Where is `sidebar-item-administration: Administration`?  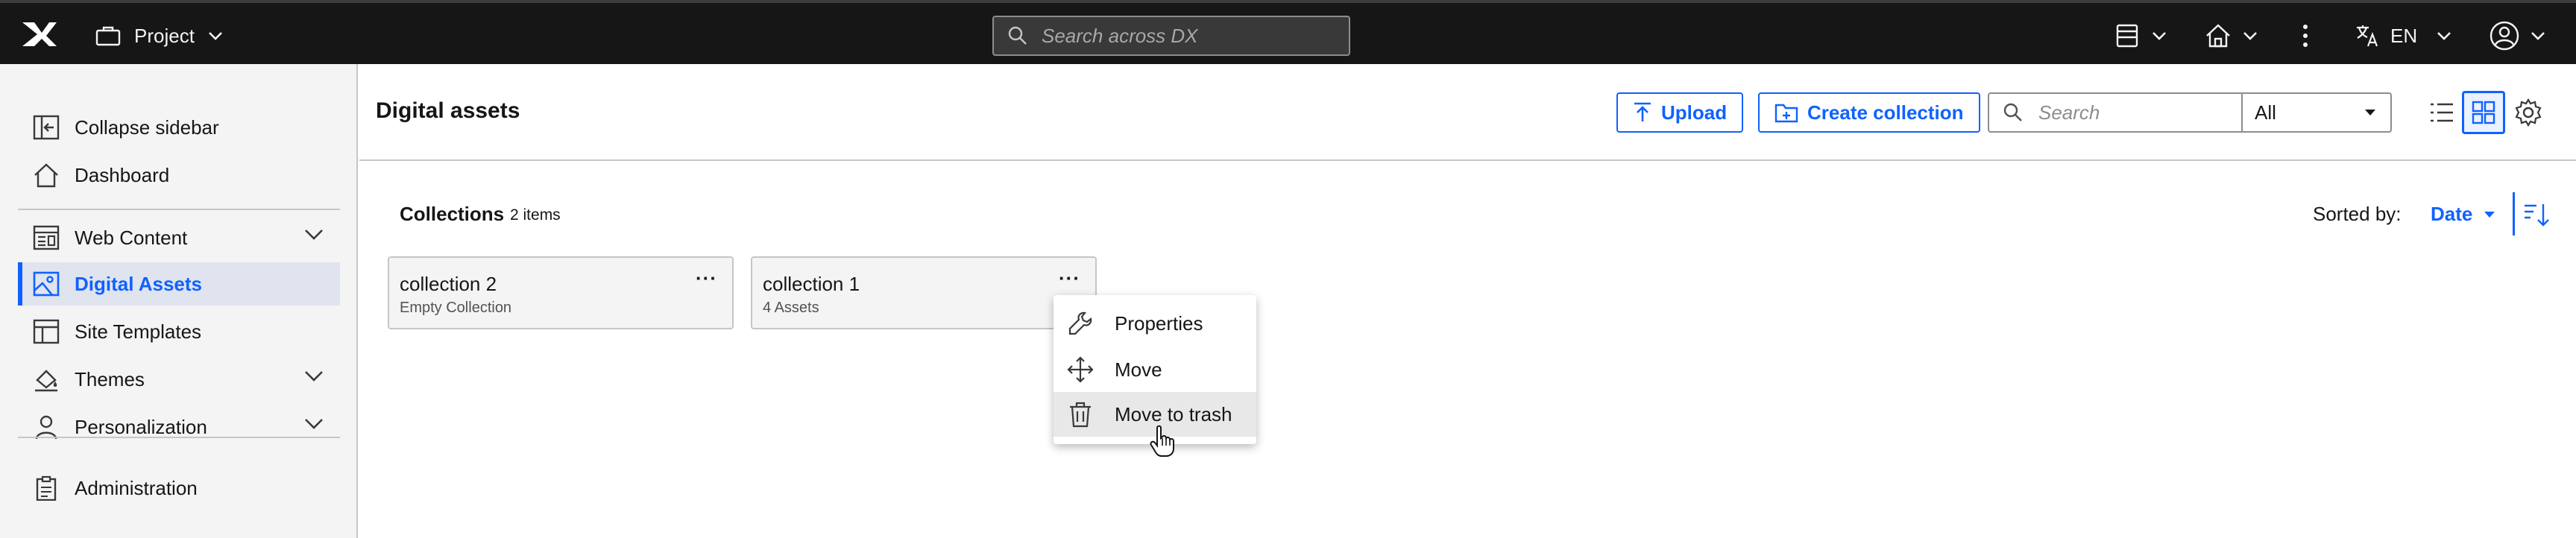
sidebar-item-administration: Administration is located at coordinates (179, 488).